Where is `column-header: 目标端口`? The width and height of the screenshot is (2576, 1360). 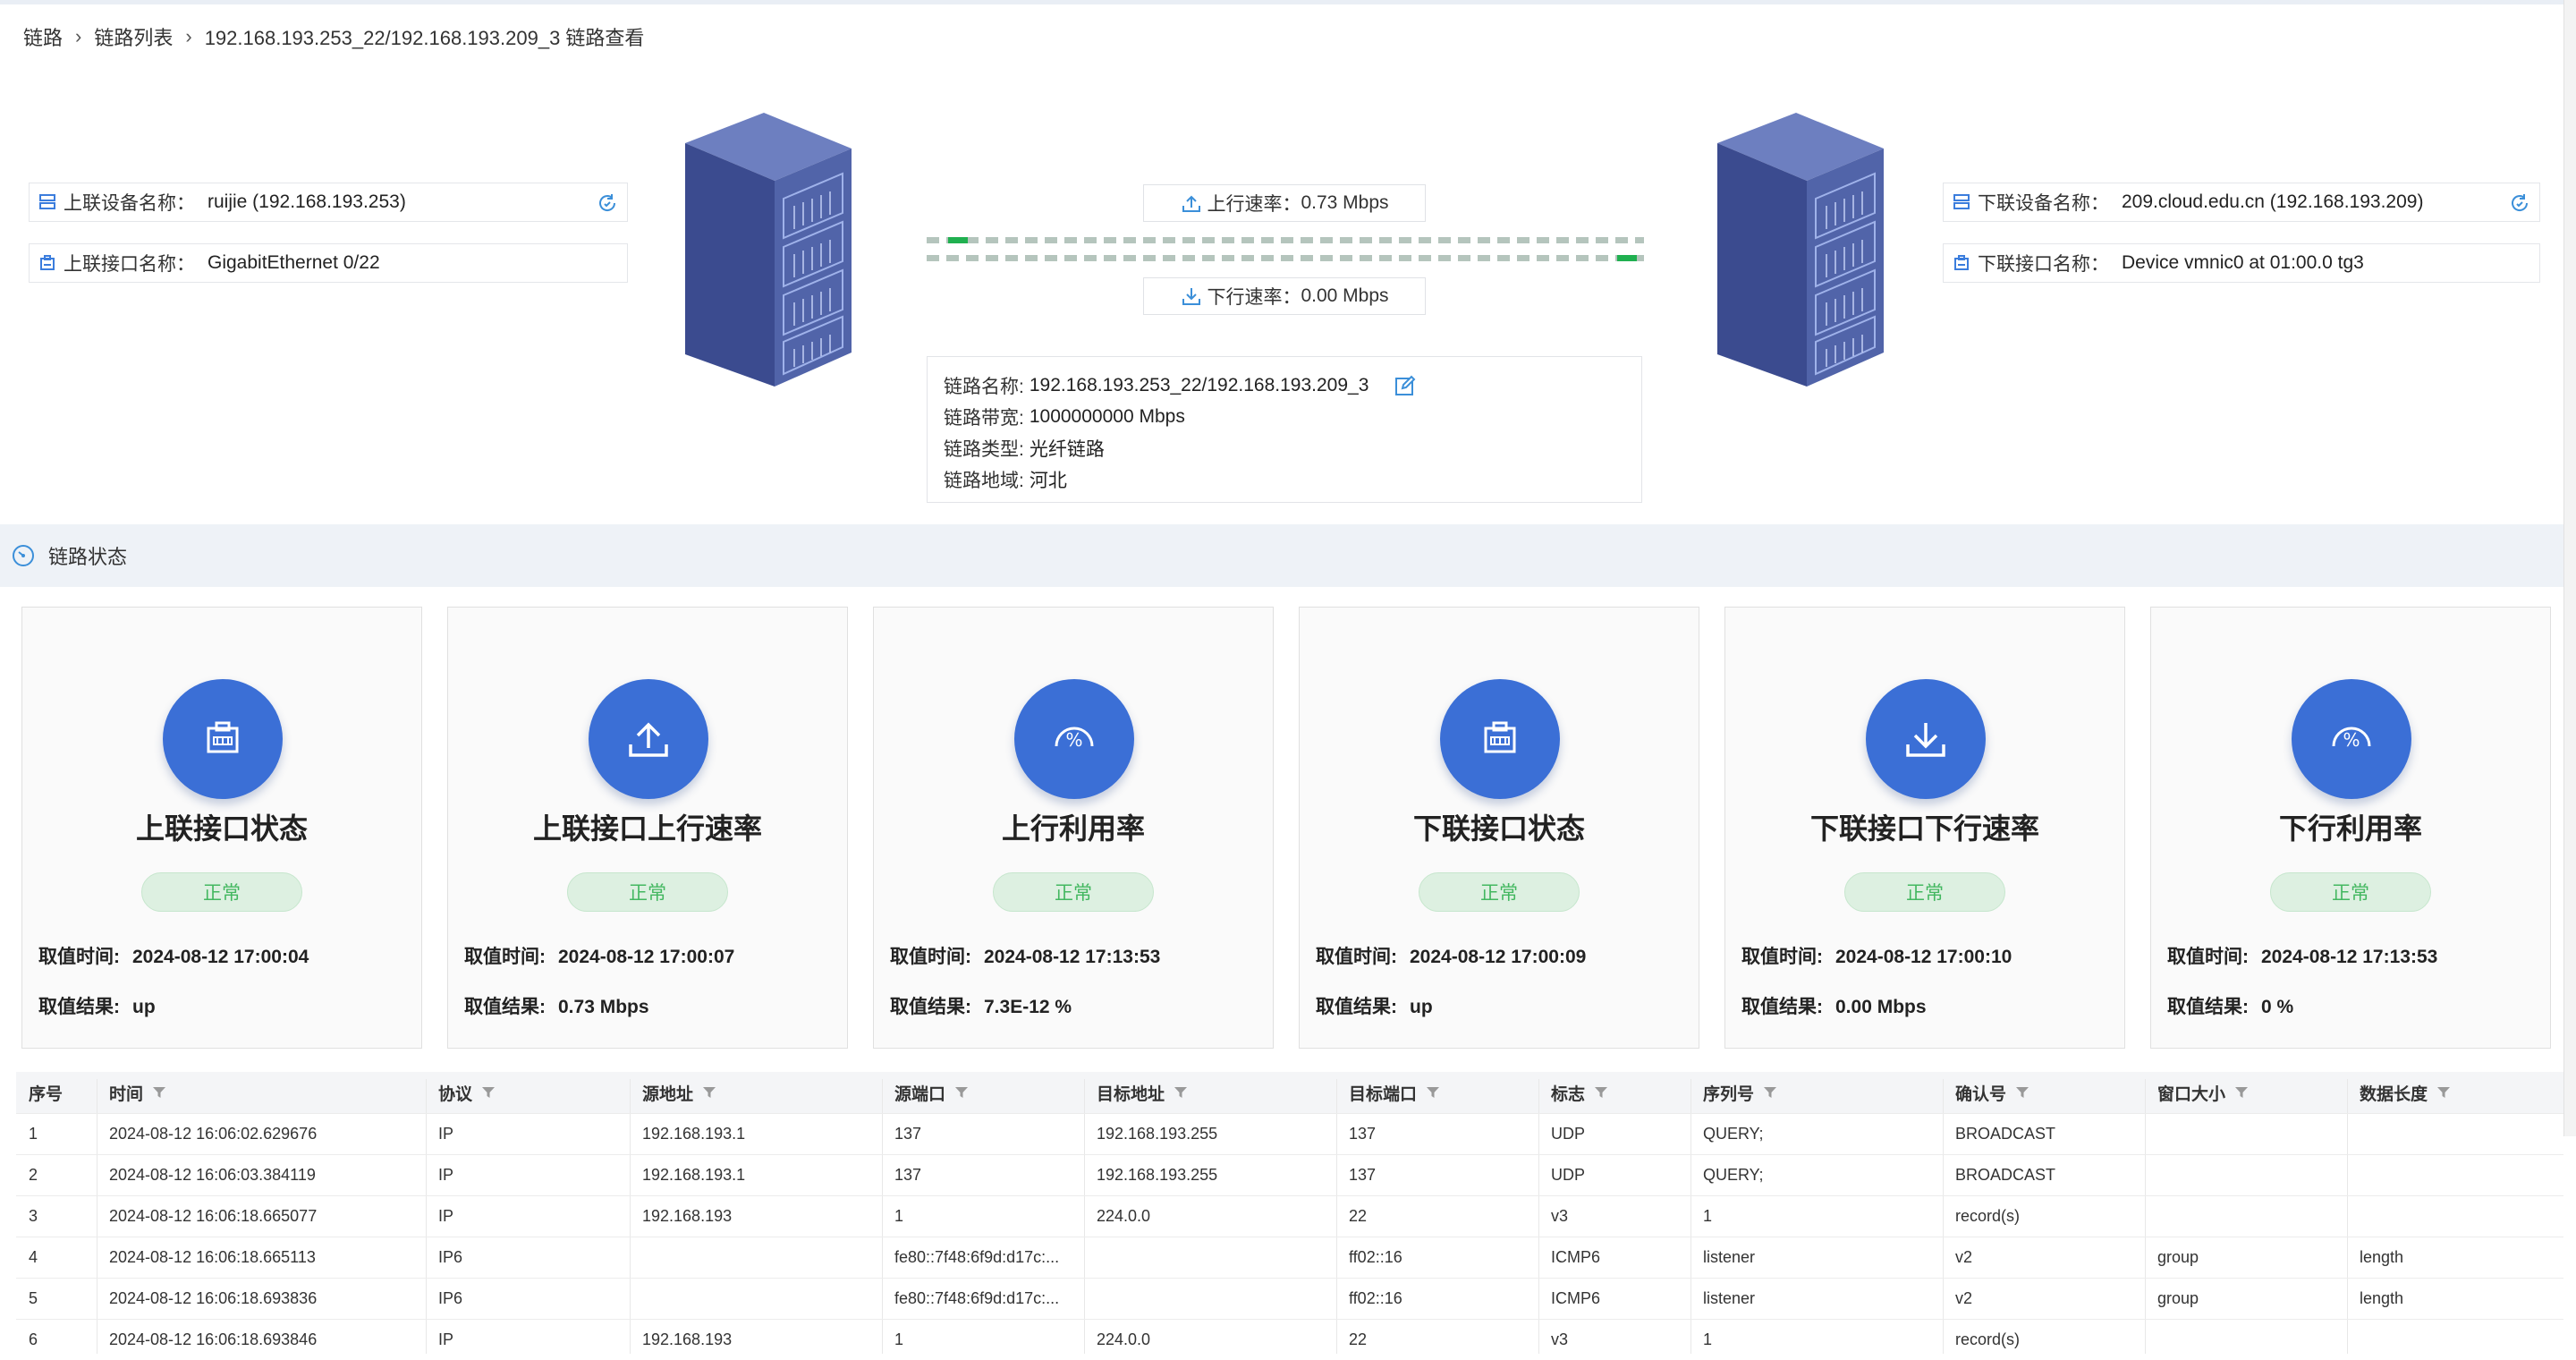
column-header: 目标端口 is located at coordinates (1394, 1092).